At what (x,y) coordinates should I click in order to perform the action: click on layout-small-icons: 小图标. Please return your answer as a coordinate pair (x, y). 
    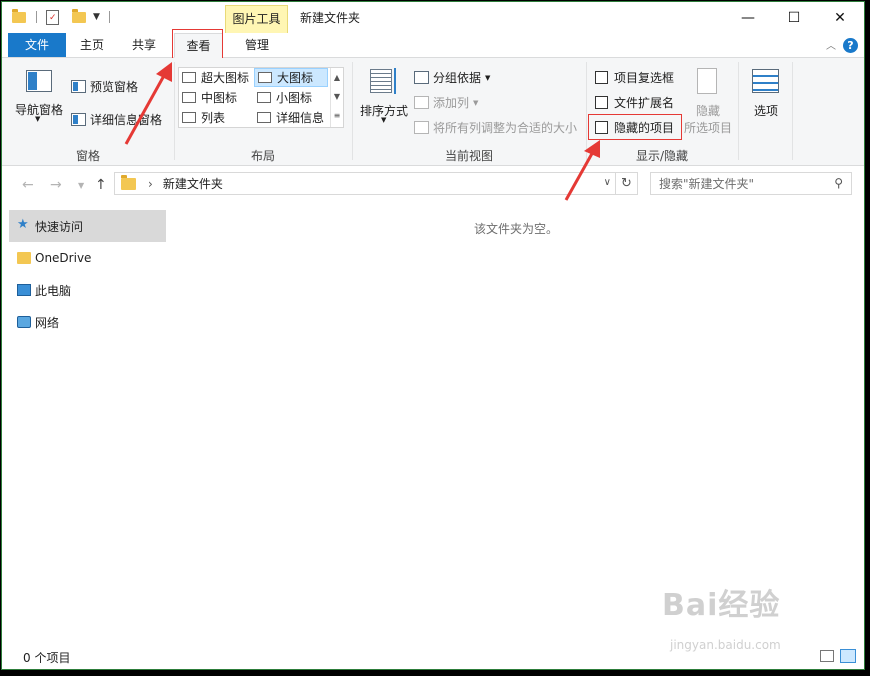
    Looking at the image, I should click on (291, 97).